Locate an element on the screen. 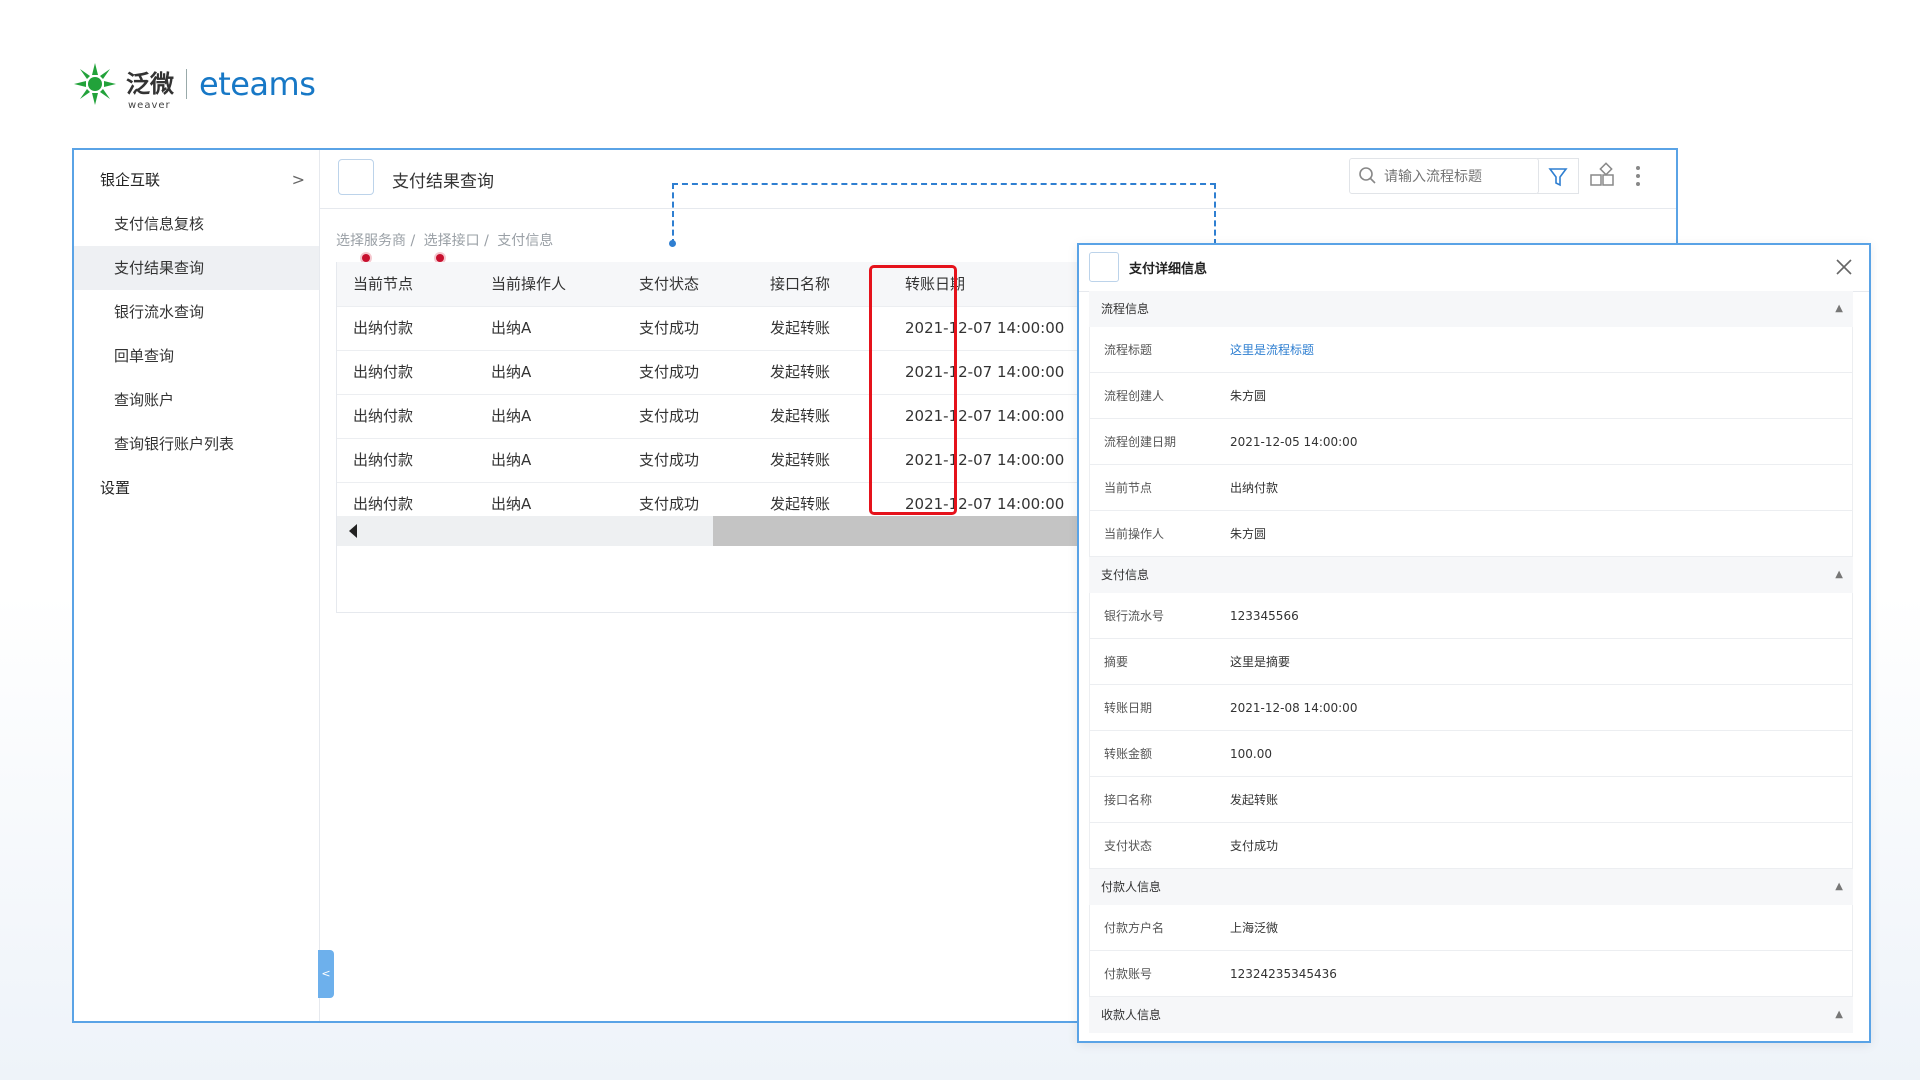 This screenshot has height=1080, width=1920. sidebar-item-bank-flow: 银行流水查询 is located at coordinates (196, 312).